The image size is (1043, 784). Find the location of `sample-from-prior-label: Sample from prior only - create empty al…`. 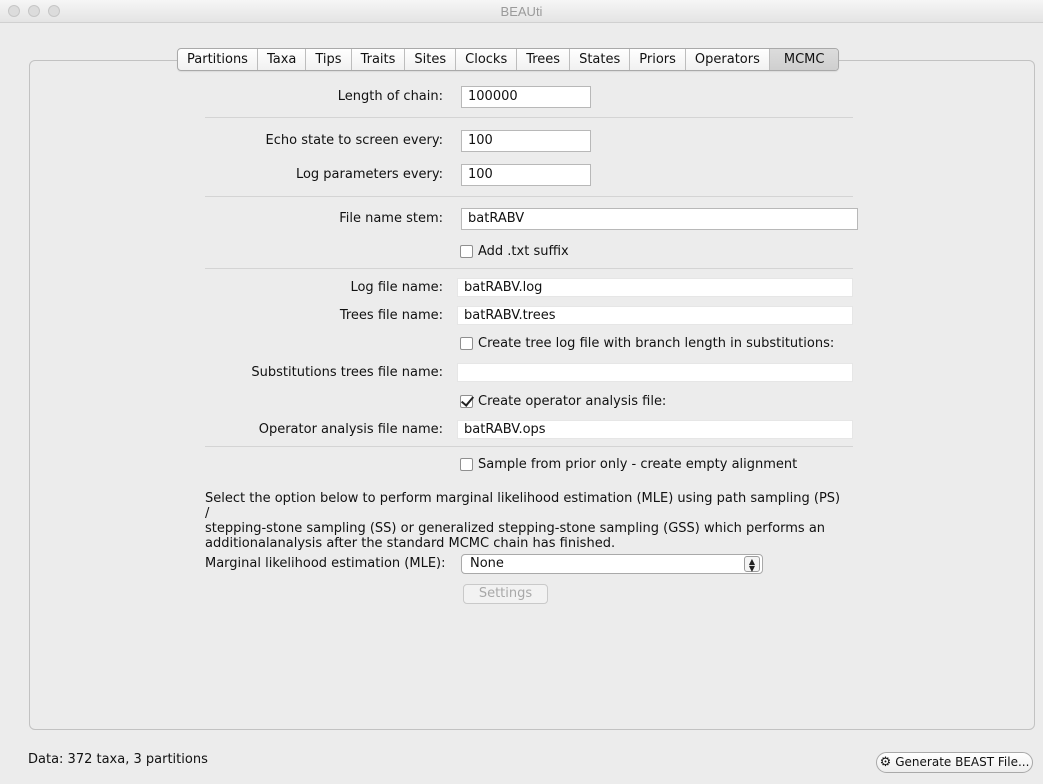

sample-from-prior-label: Sample from prior only - create empty al… is located at coordinates (638, 464).